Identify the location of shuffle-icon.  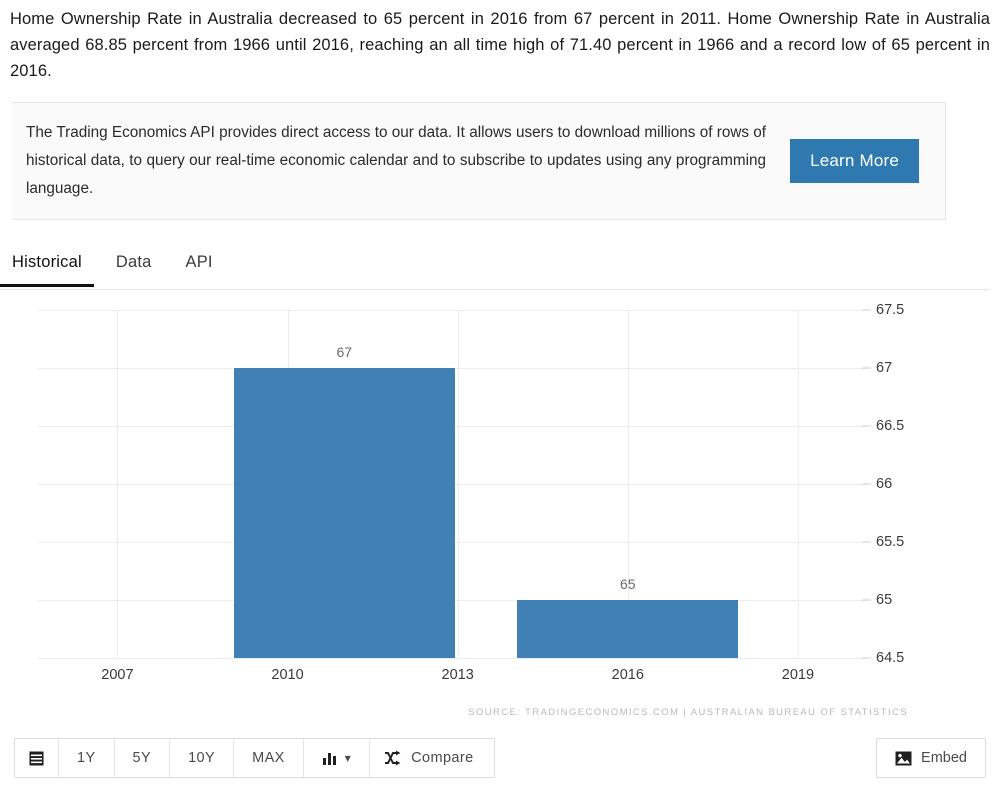
(393, 758).